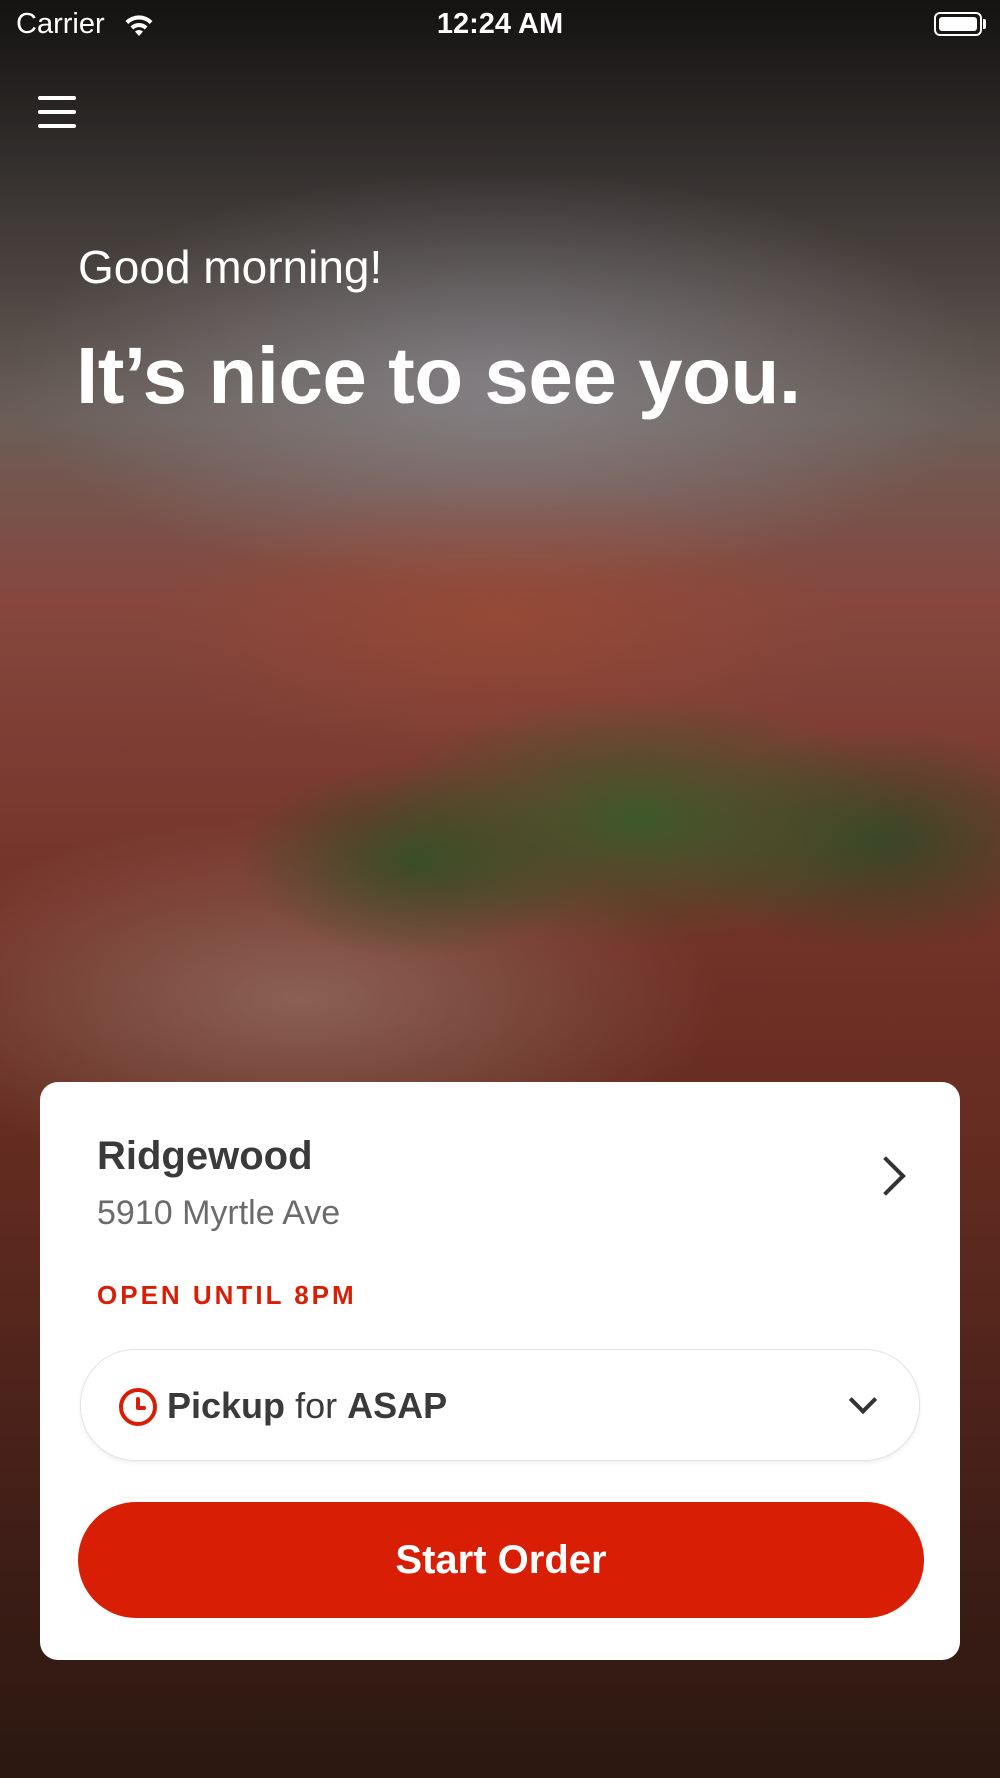 This screenshot has height=1778, width=1000. What do you see at coordinates (500, 1177) in the screenshot?
I see `location-selector: Ridgewood 5910 Myrtle Ave` at bounding box center [500, 1177].